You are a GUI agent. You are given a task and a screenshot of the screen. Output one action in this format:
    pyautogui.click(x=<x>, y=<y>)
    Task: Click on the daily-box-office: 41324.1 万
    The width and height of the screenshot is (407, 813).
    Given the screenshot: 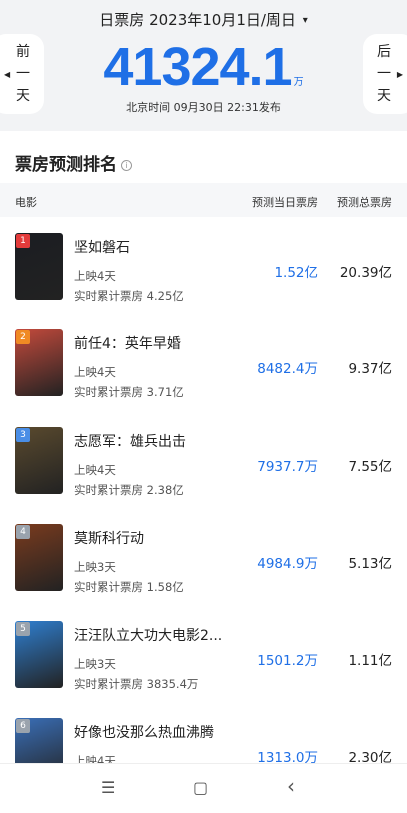 What is the action you would take?
    pyautogui.click(x=203, y=67)
    